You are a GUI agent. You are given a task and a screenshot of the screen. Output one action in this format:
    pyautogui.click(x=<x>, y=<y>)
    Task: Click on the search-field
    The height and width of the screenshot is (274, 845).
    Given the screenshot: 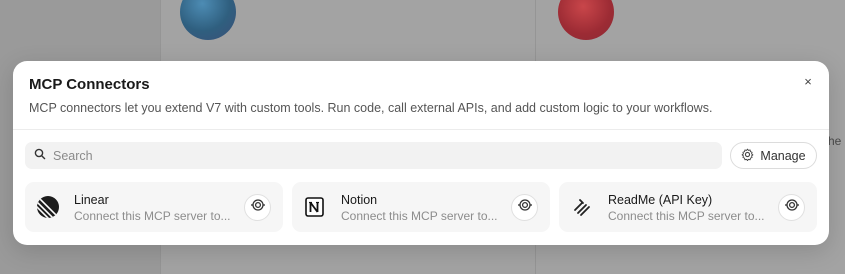 What is the action you would take?
    pyautogui.click(x=373, y=155)
    